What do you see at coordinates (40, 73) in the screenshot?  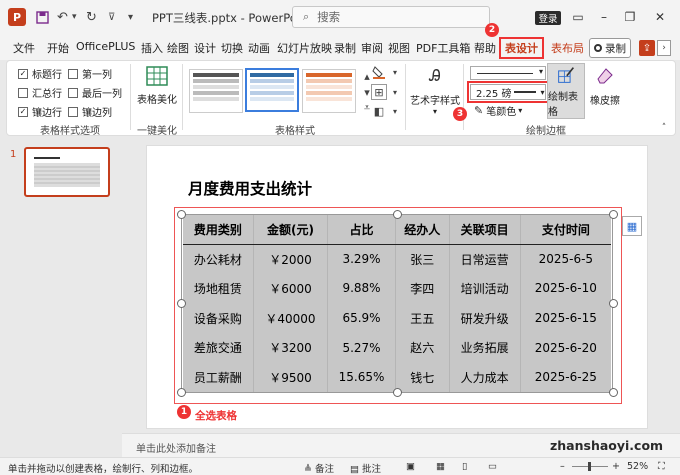 I see `header-row-checkbox: ✓ 标题行` at bounding box center [40, 73].